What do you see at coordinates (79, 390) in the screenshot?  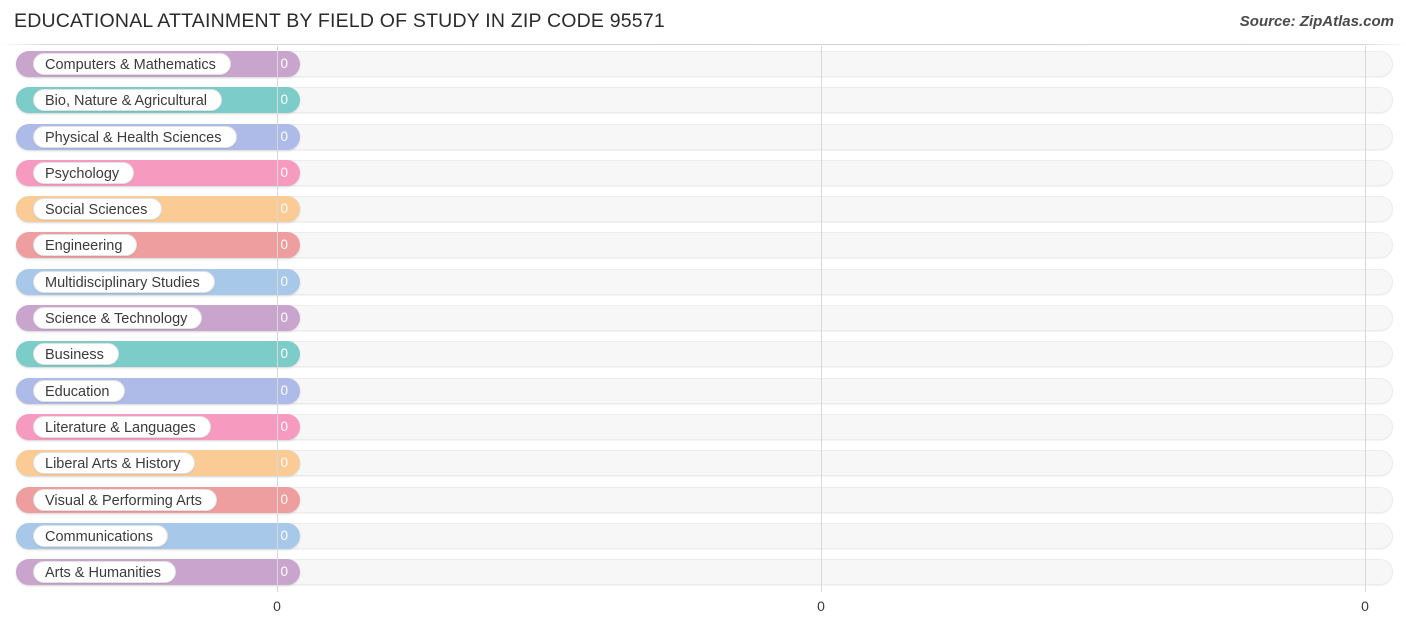 I see `bar-category-label: Education` at bounding box center [79, 390].